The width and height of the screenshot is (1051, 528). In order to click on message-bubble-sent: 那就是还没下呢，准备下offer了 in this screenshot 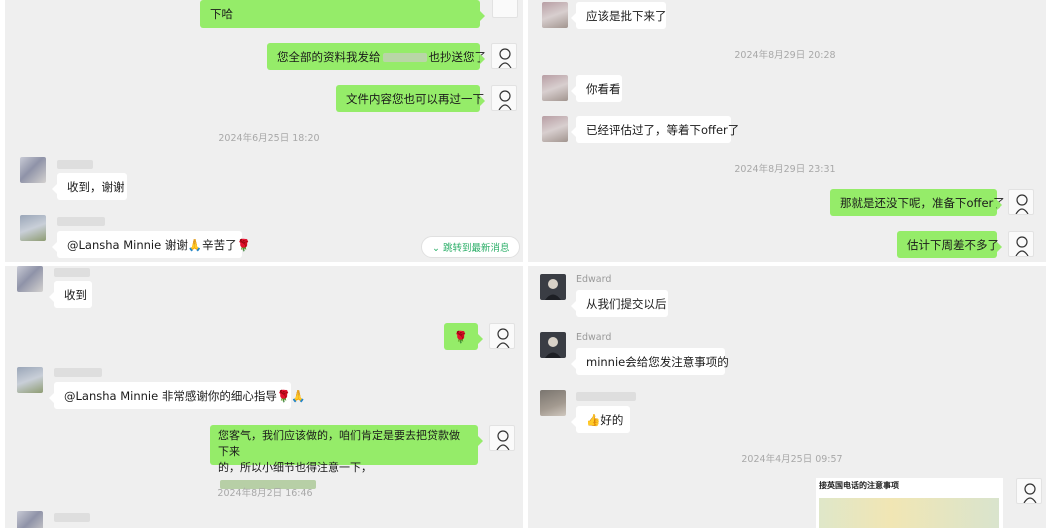, I will do `click(917, 202)`.